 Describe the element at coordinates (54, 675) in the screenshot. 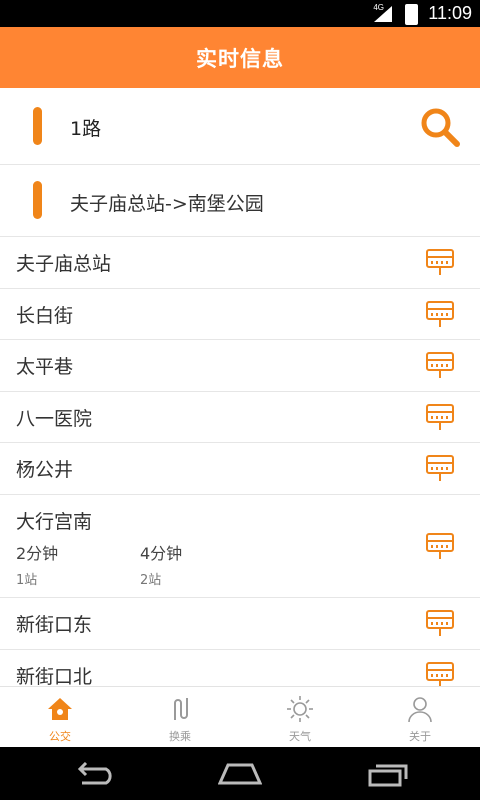

I see `stop-name: 新街口北` at that location.